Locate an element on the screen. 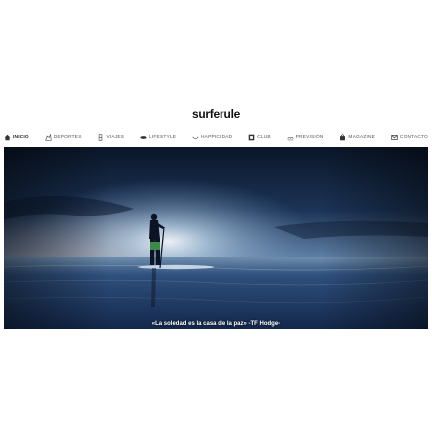  surfboard-icon is located at coordinates (143, 137).